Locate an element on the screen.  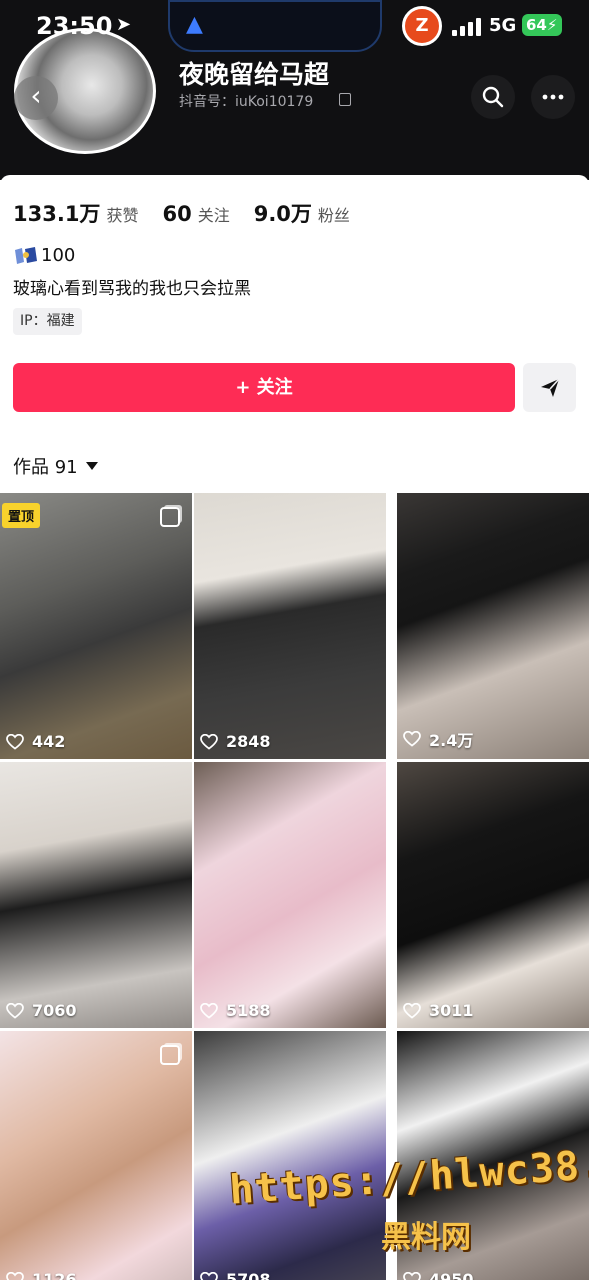
search-icon is located at coordinates (493, 97).